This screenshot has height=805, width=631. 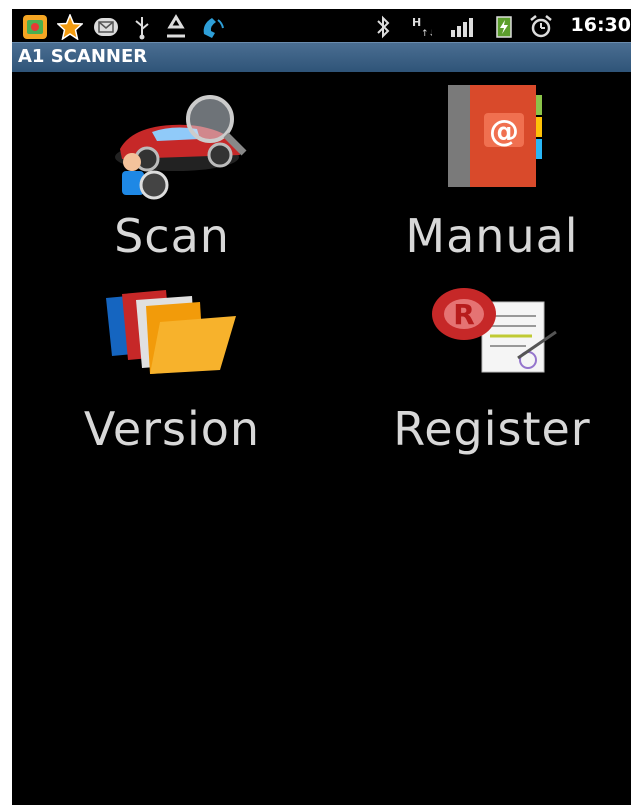 What do you see at coordinates (541, 26) in the screenshot?
I see `alarm-icon` at bounding box center [541, 26].